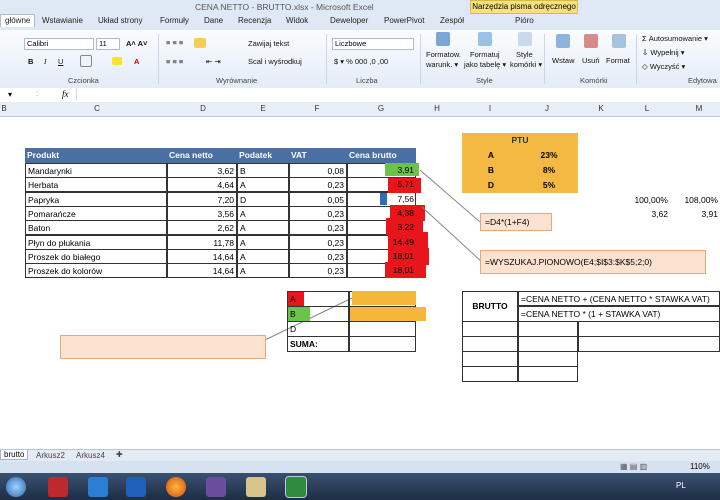  I want to click on pin-icon, so click(58, 487).